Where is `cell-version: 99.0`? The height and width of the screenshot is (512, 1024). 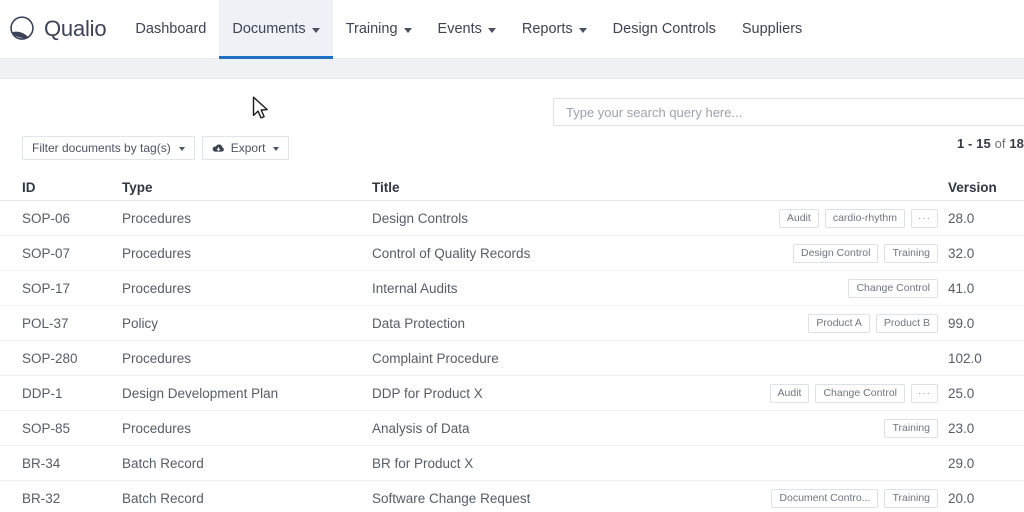 cell-version: 99.0 is located at coordinates (961, 323).